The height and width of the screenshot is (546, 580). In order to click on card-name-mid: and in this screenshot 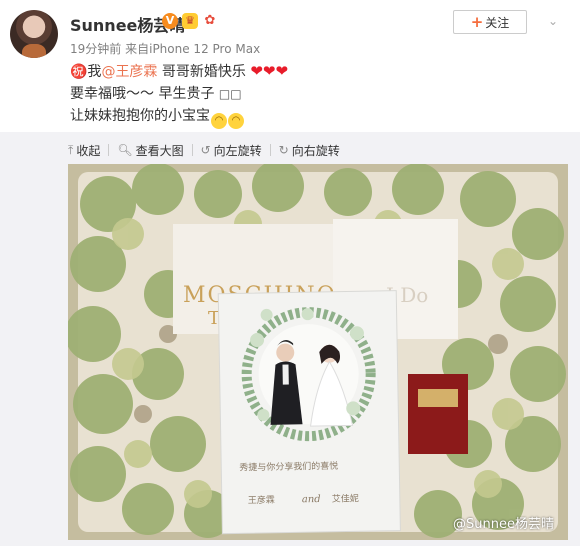, I will do `click(311, 499)`.